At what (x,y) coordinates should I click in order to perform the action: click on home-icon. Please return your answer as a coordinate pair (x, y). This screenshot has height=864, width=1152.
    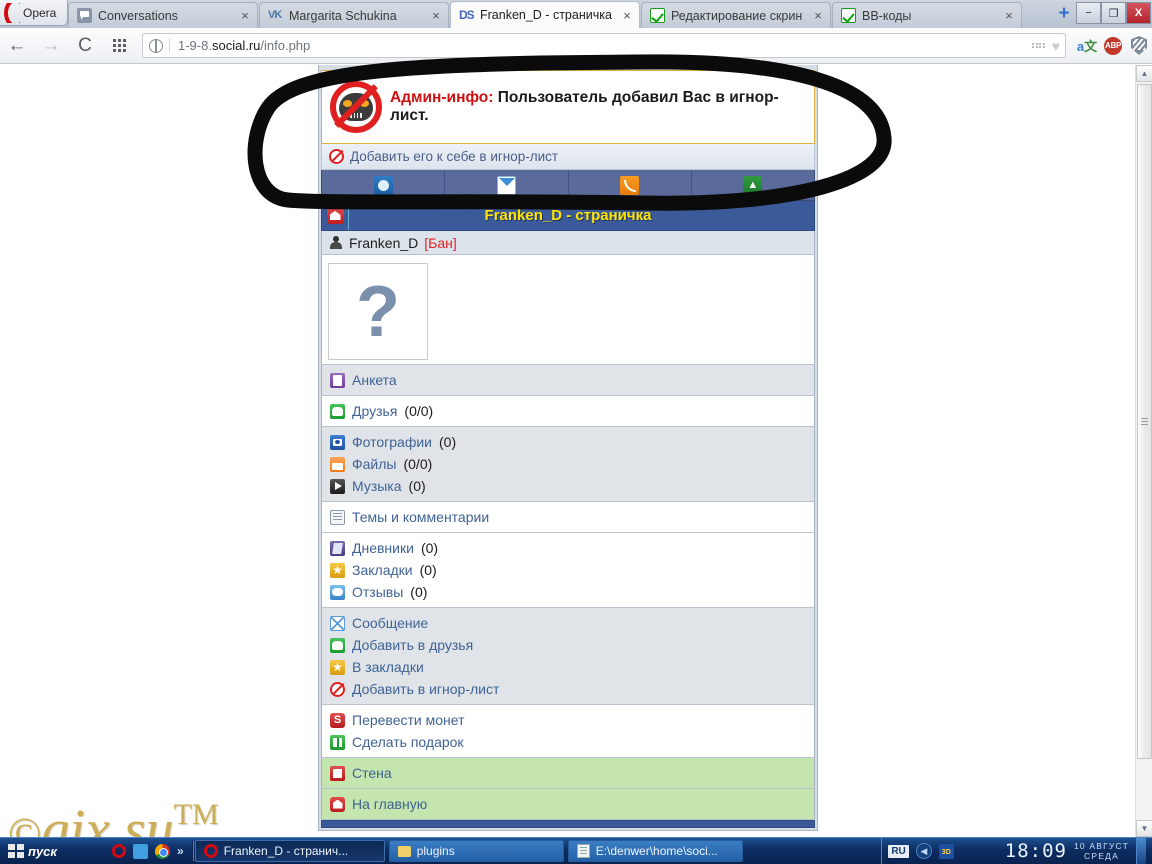
    Looking at the image, I should click on (335, 215).